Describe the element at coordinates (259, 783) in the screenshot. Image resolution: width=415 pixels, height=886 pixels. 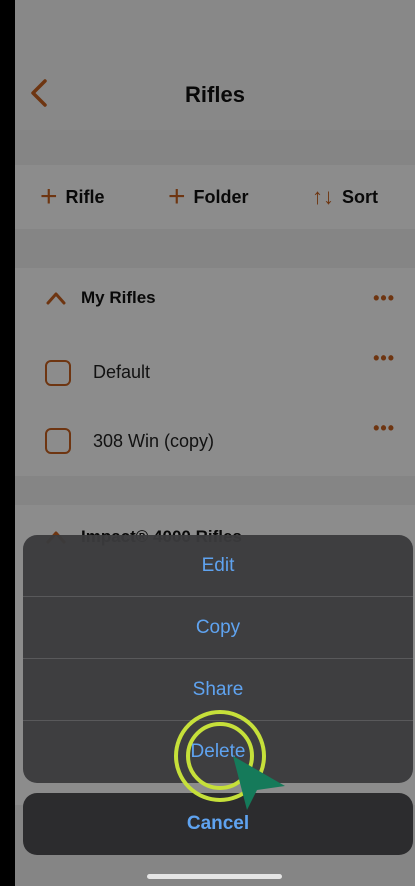
I see `cursor-pointer-icon` at that location.